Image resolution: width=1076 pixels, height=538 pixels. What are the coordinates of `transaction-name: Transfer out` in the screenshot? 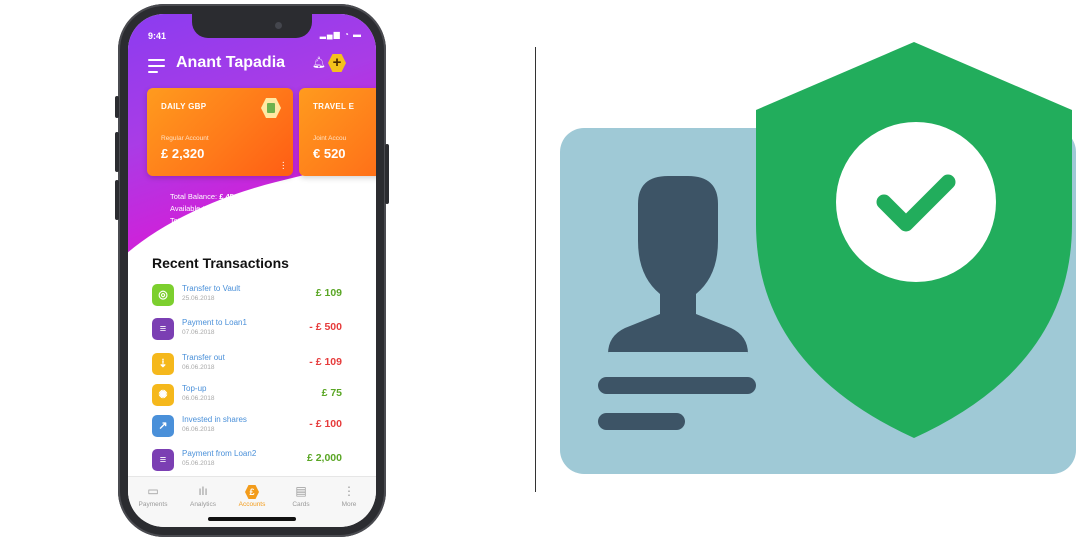 It's located at (203, 357).